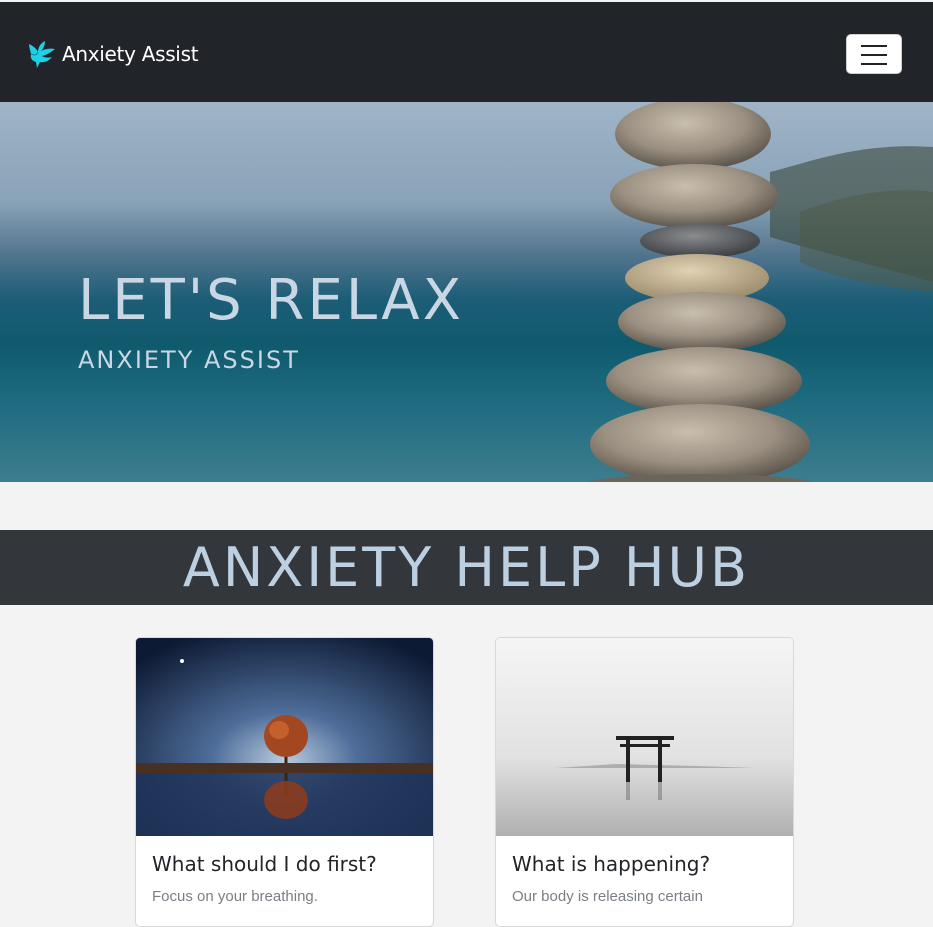 This screenshot has height=927, width=933. I want to click on menu-toggle-button, so click(874, 54).